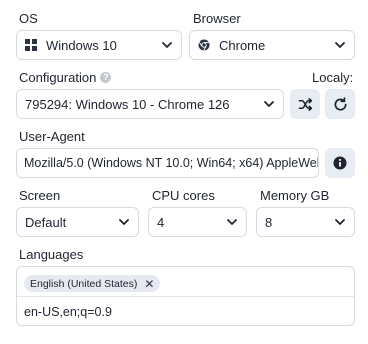  Describe the element at coordinates (295, 195) in the screenshot. I see `memory-label: Memory GB` at that location.